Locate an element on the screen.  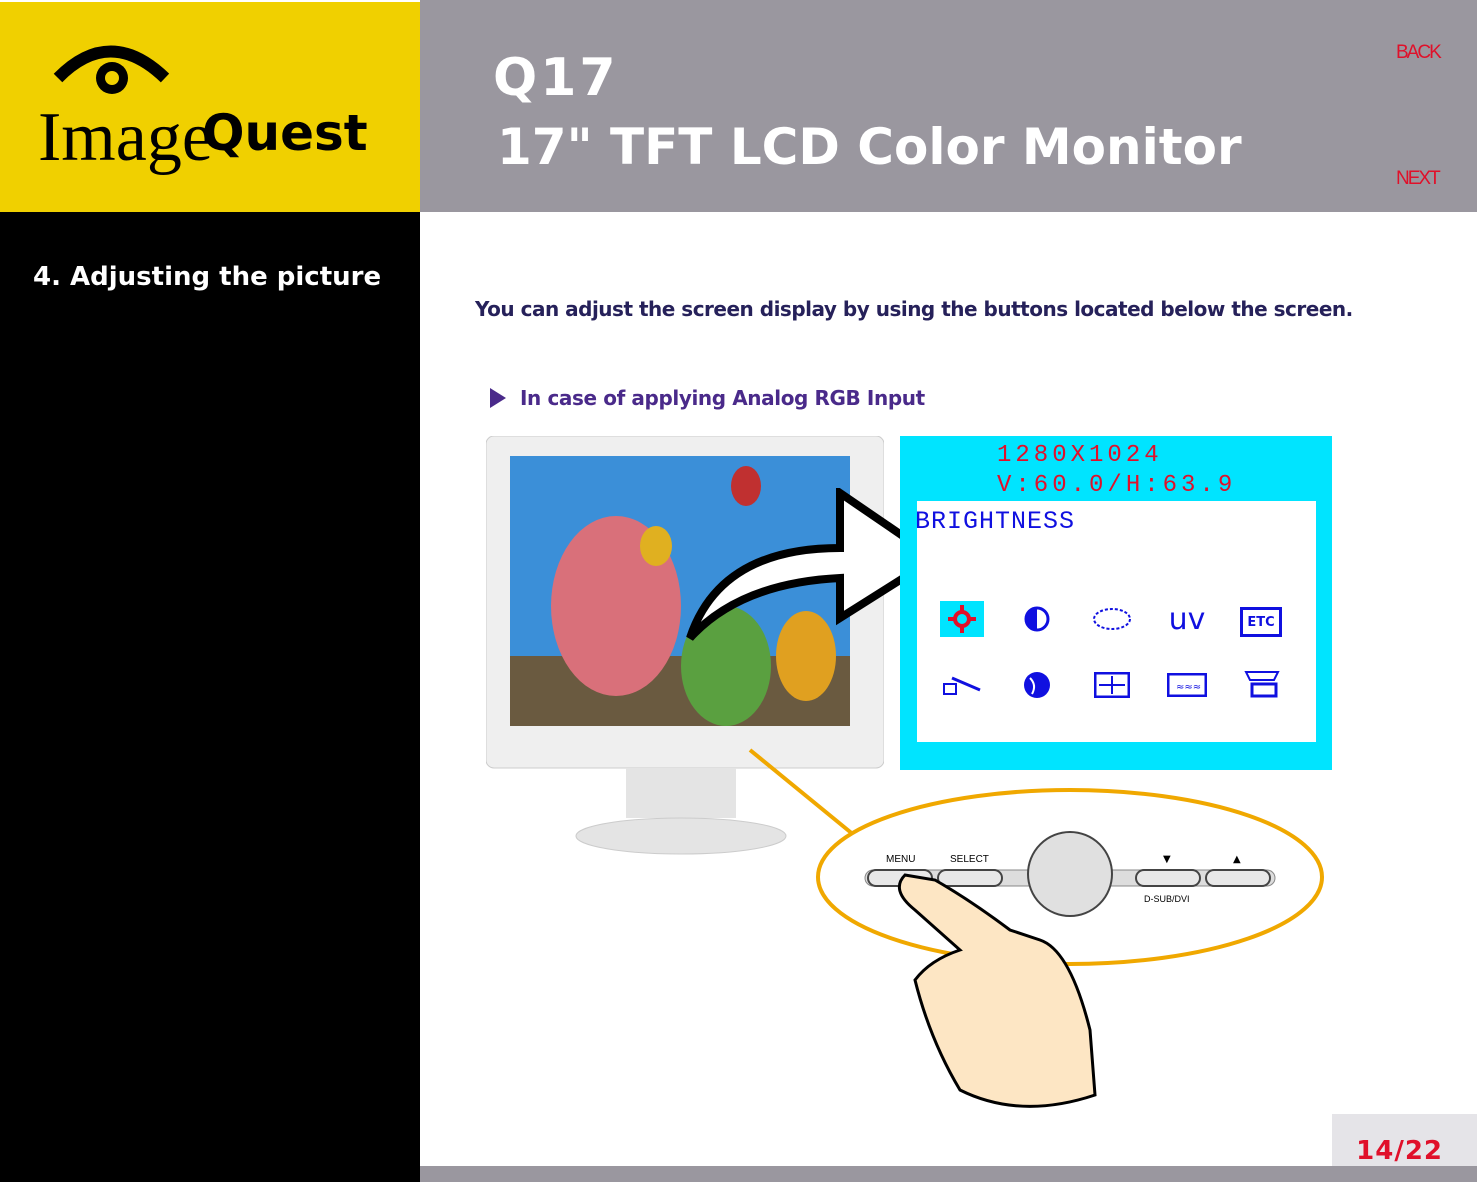
product-title: 17" TFT LCD Color Monitor is located at coordinates (869, 147).